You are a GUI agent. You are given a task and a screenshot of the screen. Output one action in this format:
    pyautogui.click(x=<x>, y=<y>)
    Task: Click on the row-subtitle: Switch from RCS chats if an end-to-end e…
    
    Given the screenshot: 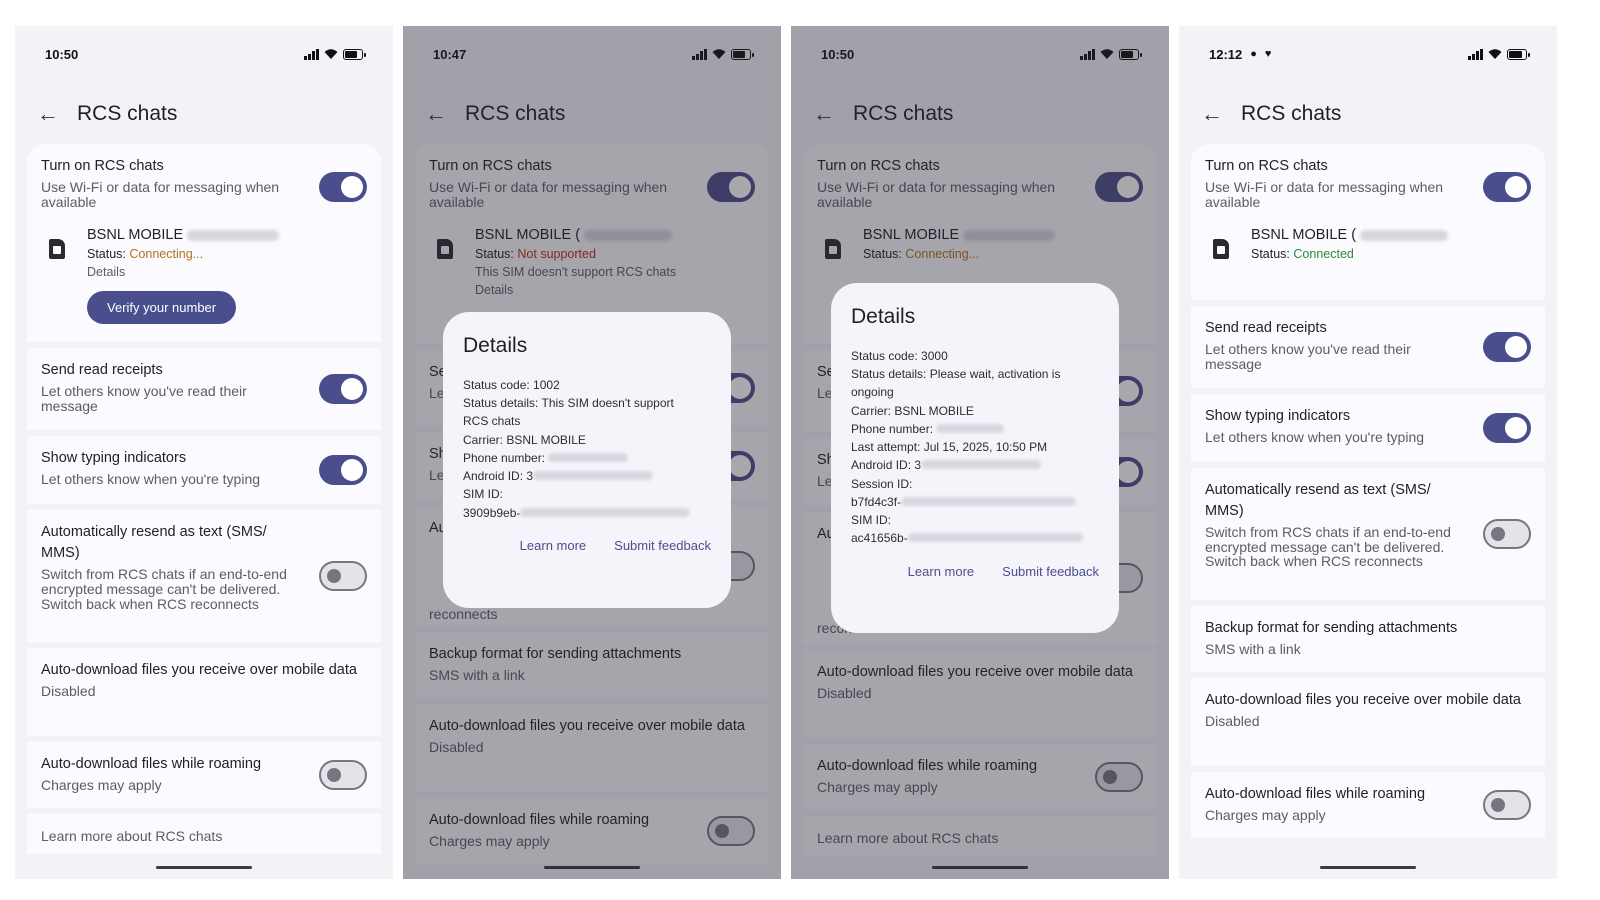 What is the action you would take?
    pyautogui.click(x=164, y=589)
    